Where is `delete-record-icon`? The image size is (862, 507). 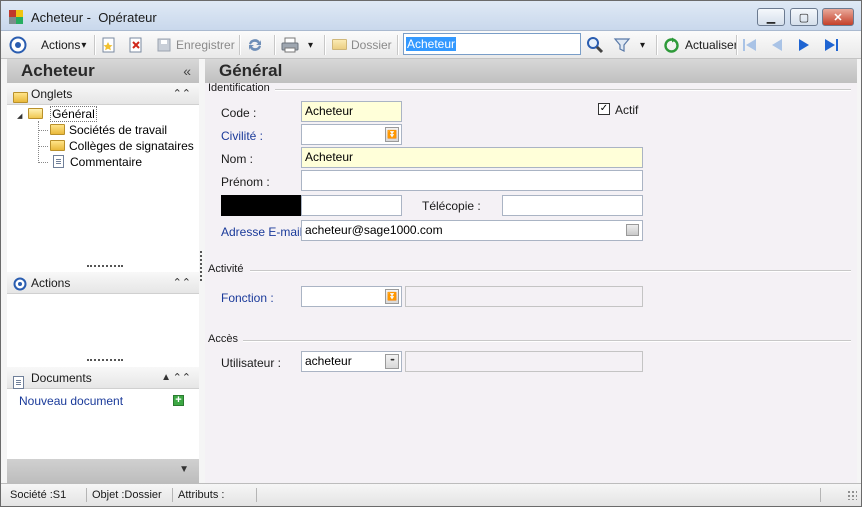
delete-record-icon is located at coordinates (136, 45).